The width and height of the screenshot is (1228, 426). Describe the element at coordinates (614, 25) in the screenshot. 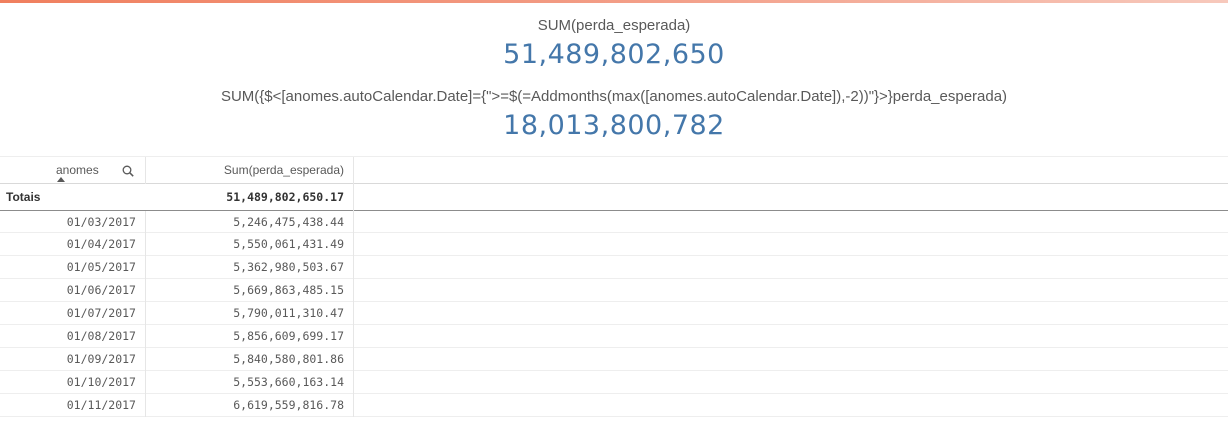

I see `kpi-total-label: SUM(perda_esperada)` at that location.